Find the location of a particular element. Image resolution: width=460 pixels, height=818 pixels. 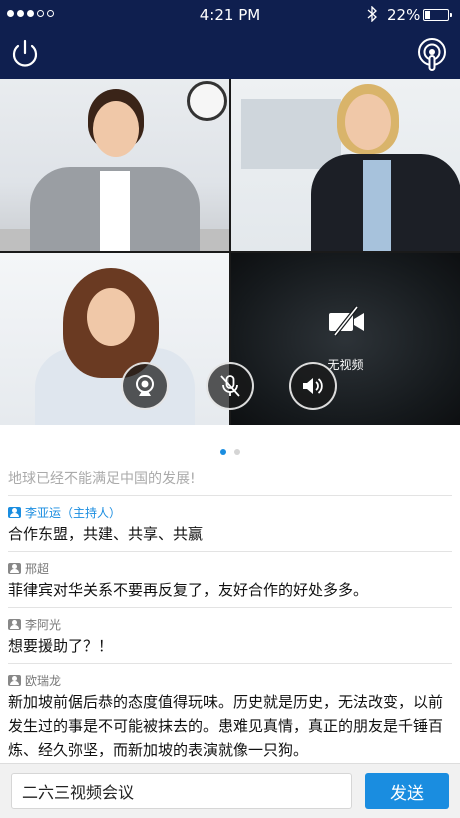

power-icon is located at coordinates (25, 53).